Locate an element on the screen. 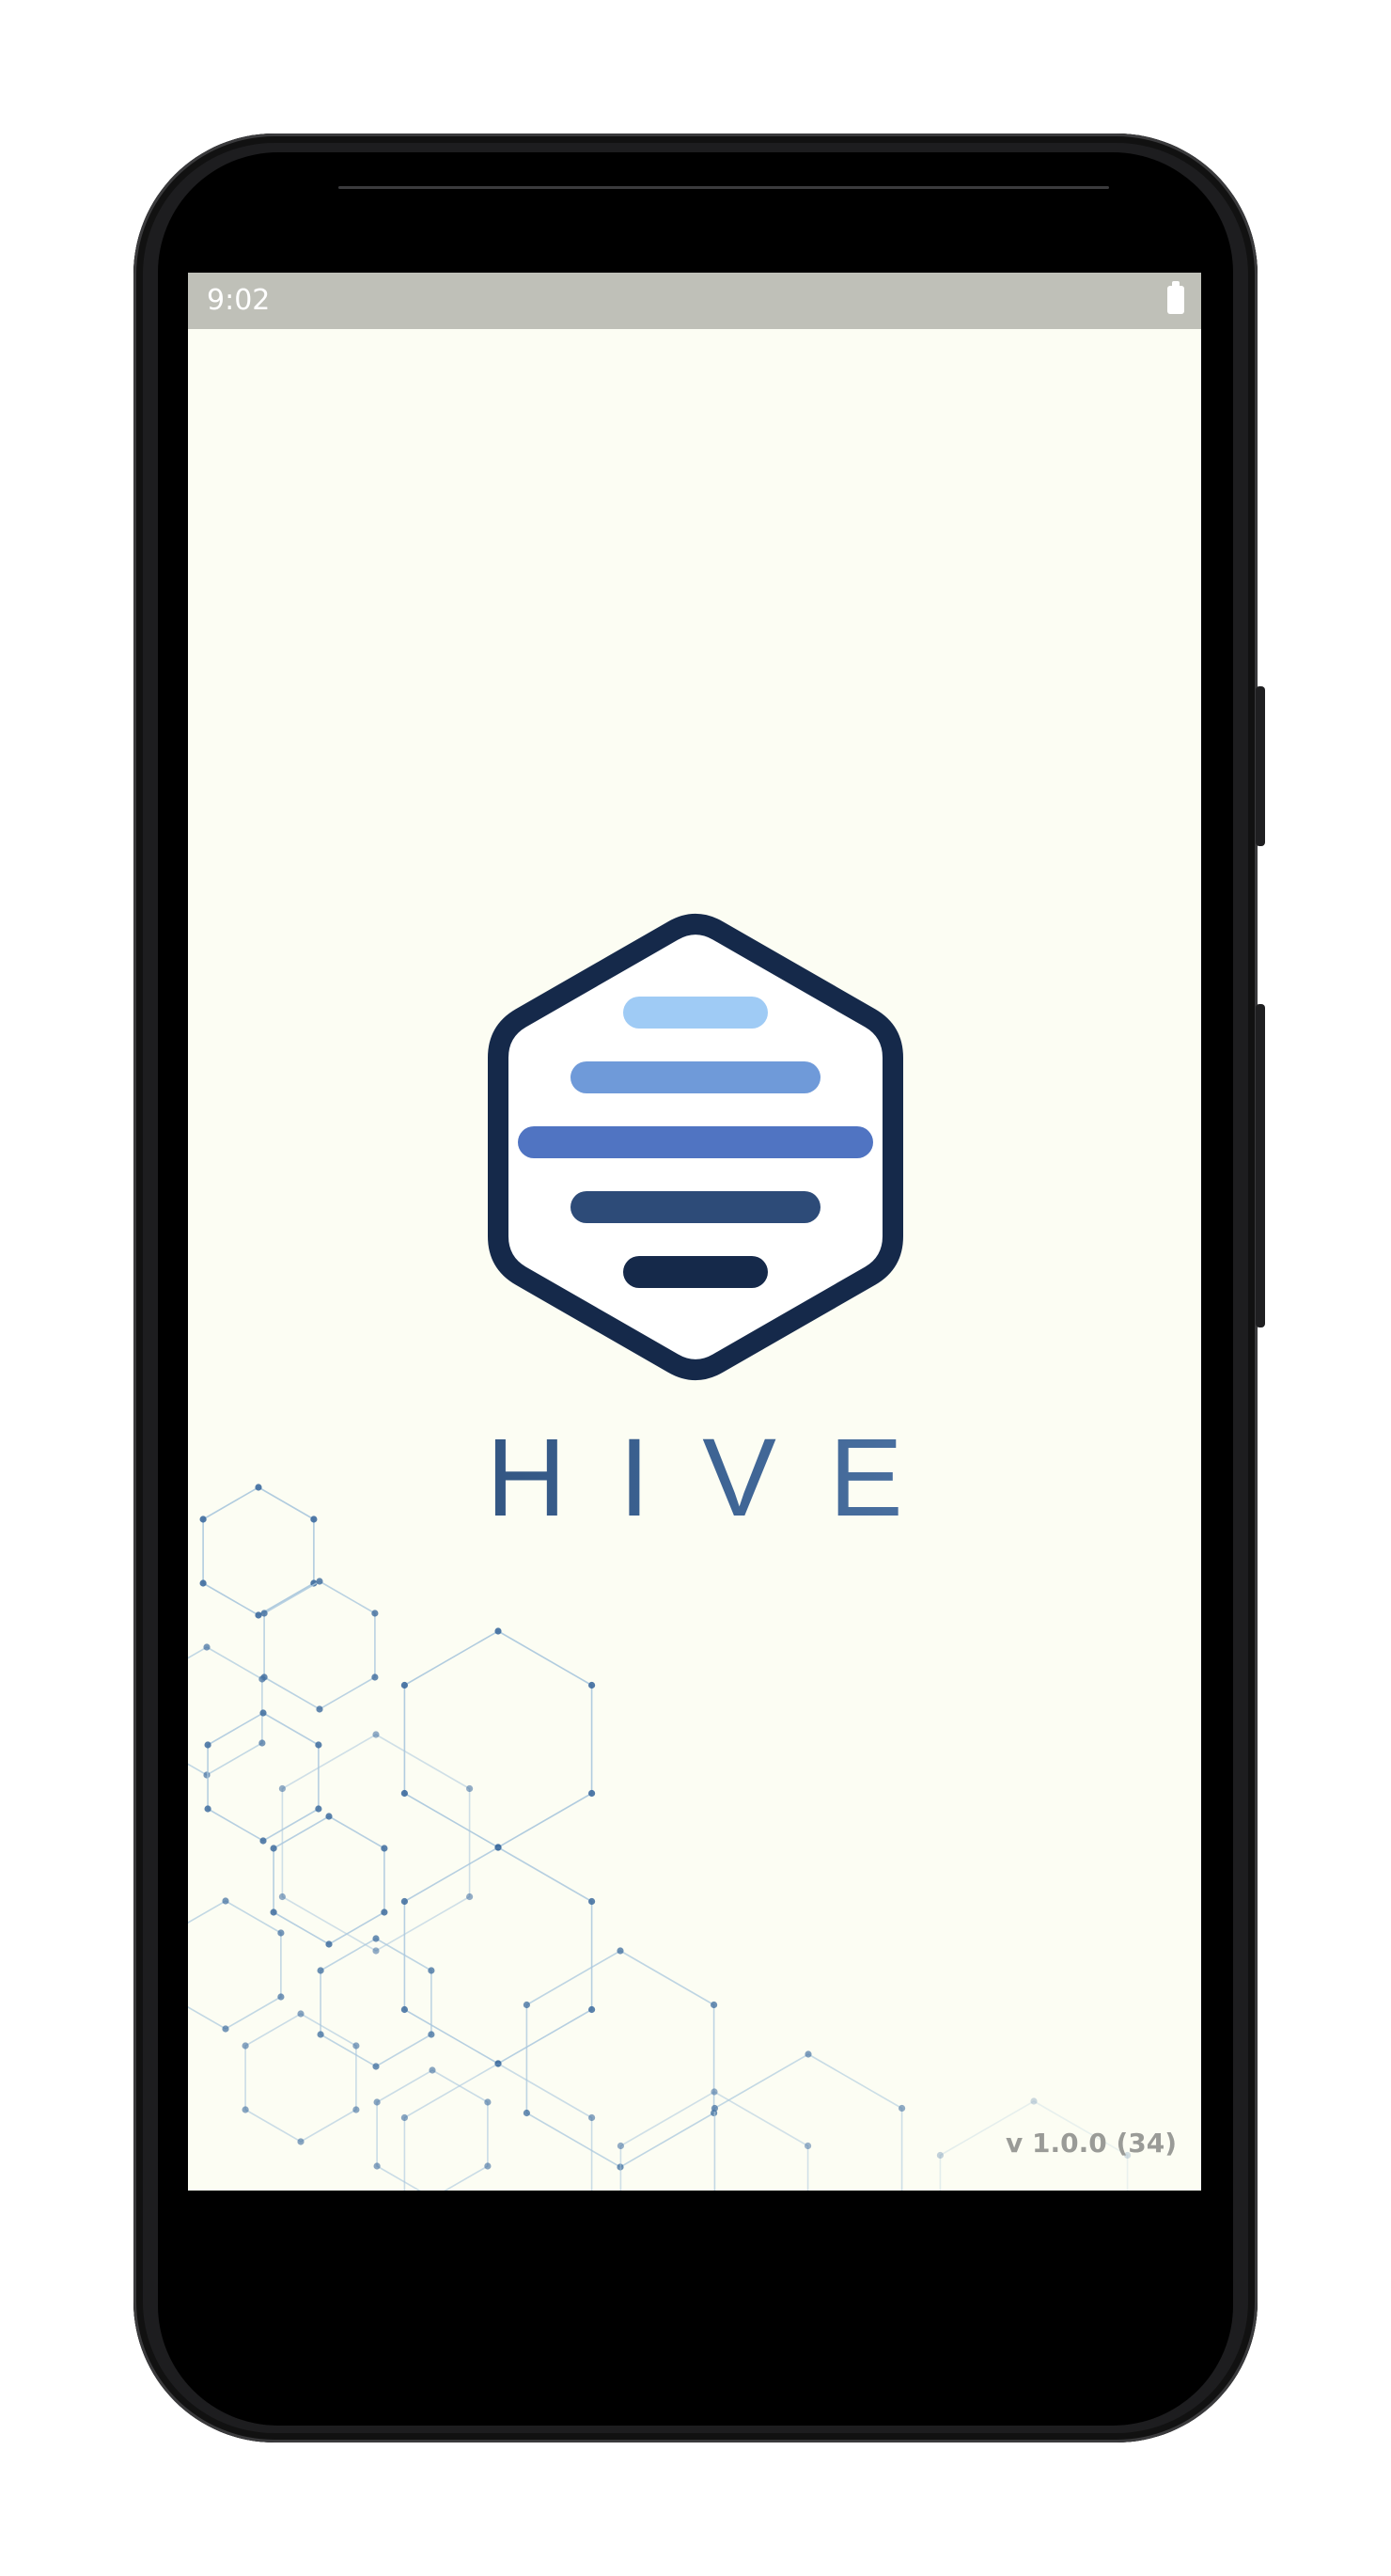 This screenshot has height=2576, width=1391. power-button is located at coordinates (1261, 766).